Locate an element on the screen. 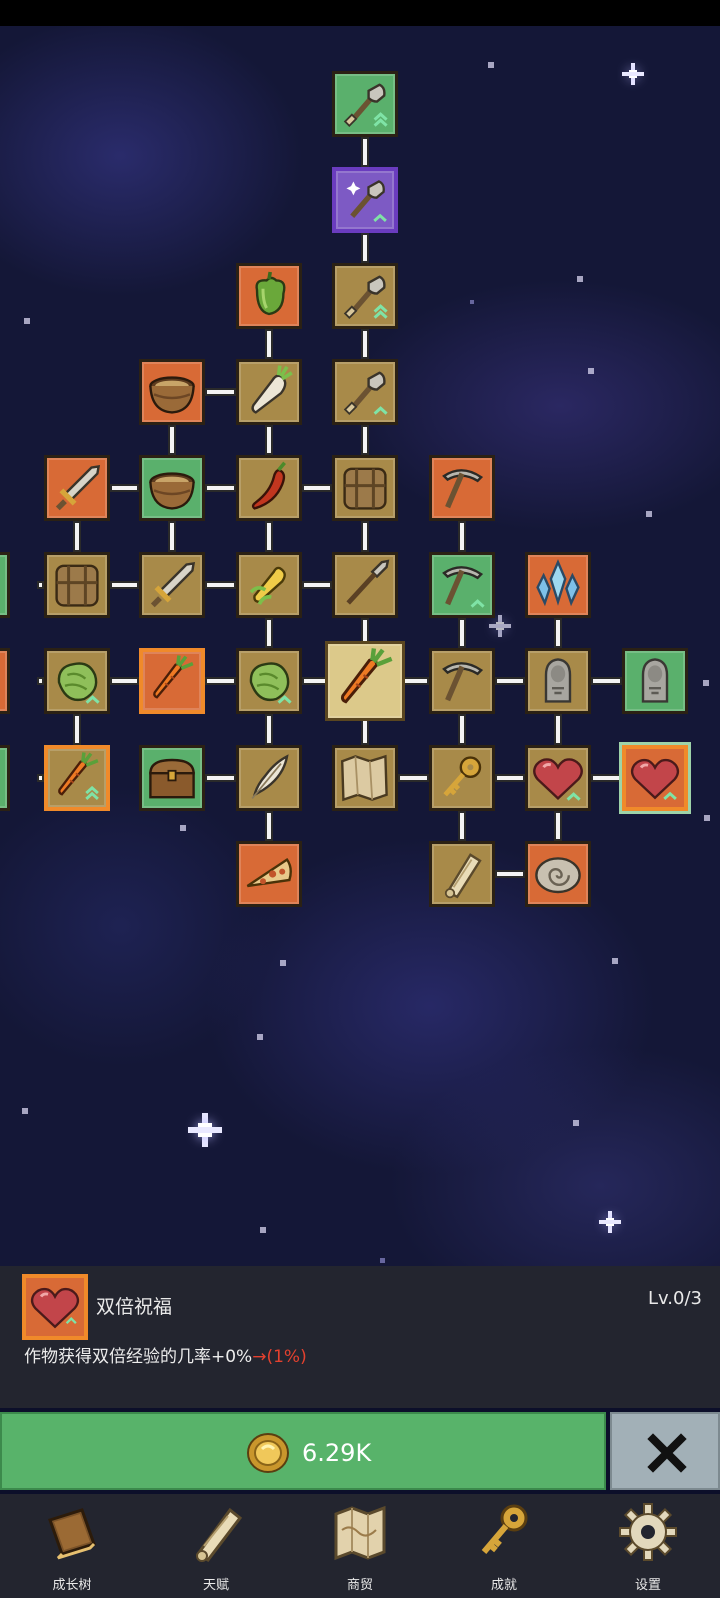 Image resolution: width=720 pixels, height=1598 pixels. feather-icon is located at coordinates (270, 776).